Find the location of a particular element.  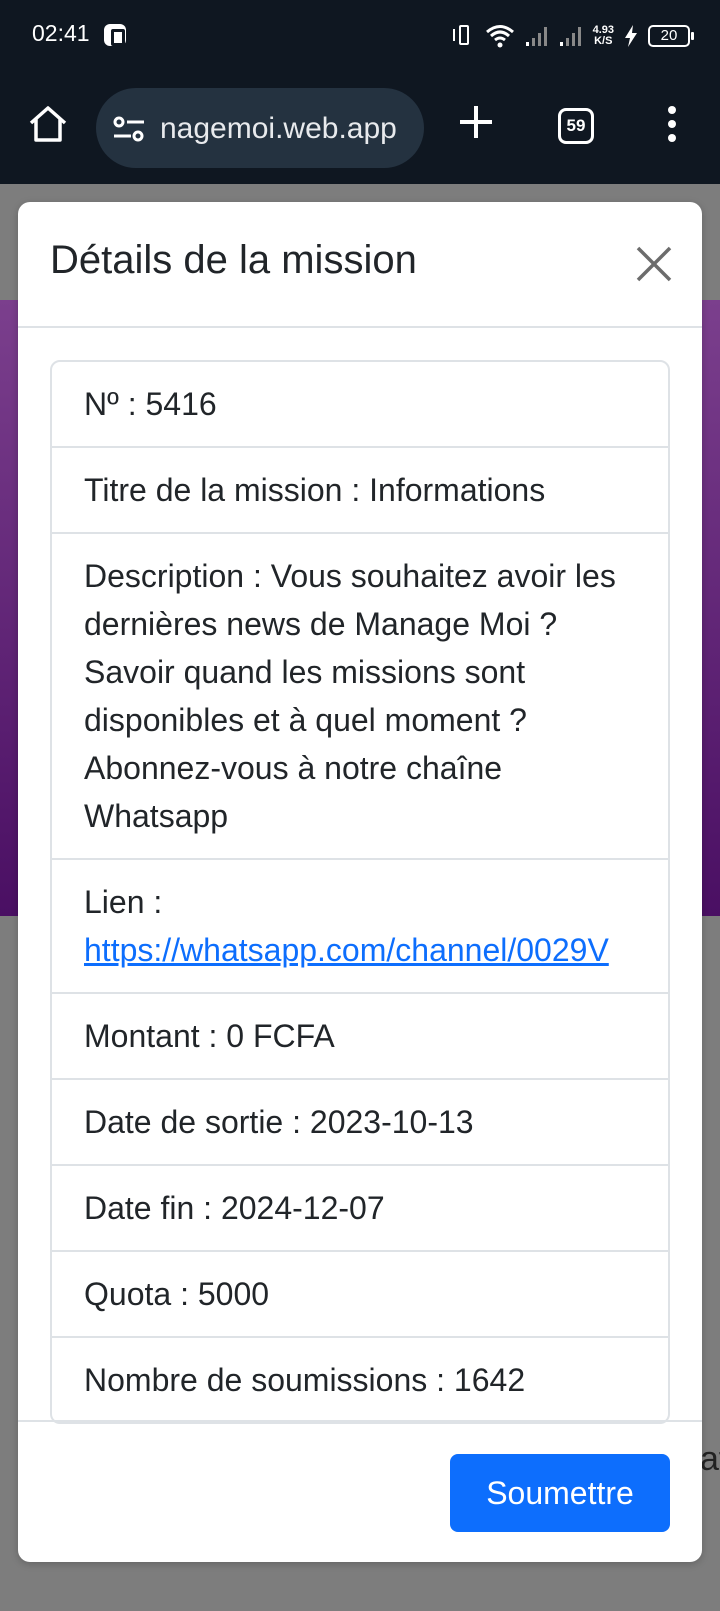

vibrate-icon is located at coordinates (463, 36).